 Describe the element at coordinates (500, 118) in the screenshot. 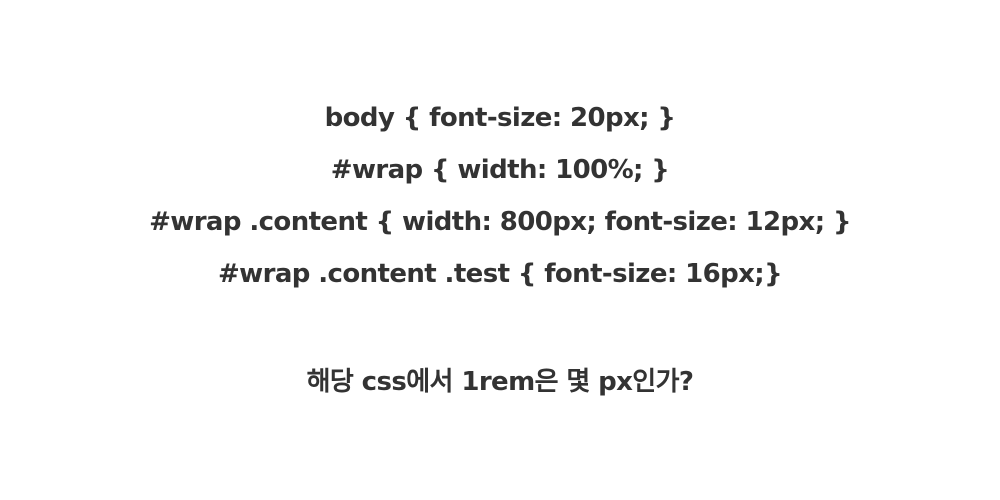

I see `css-rule-body: body { font-size: 20px; }` at that location.